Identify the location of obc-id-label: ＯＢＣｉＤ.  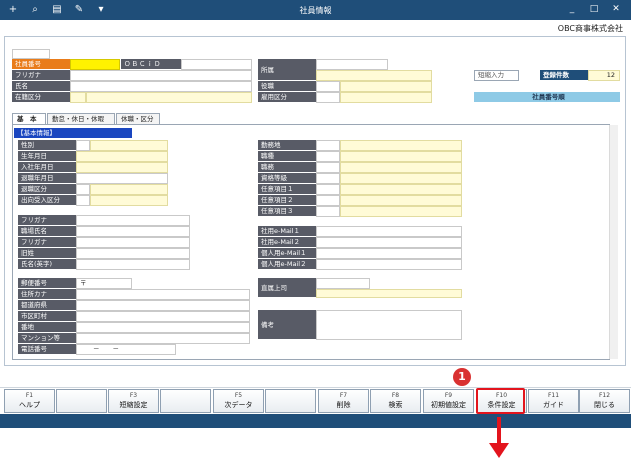
(151, 64).